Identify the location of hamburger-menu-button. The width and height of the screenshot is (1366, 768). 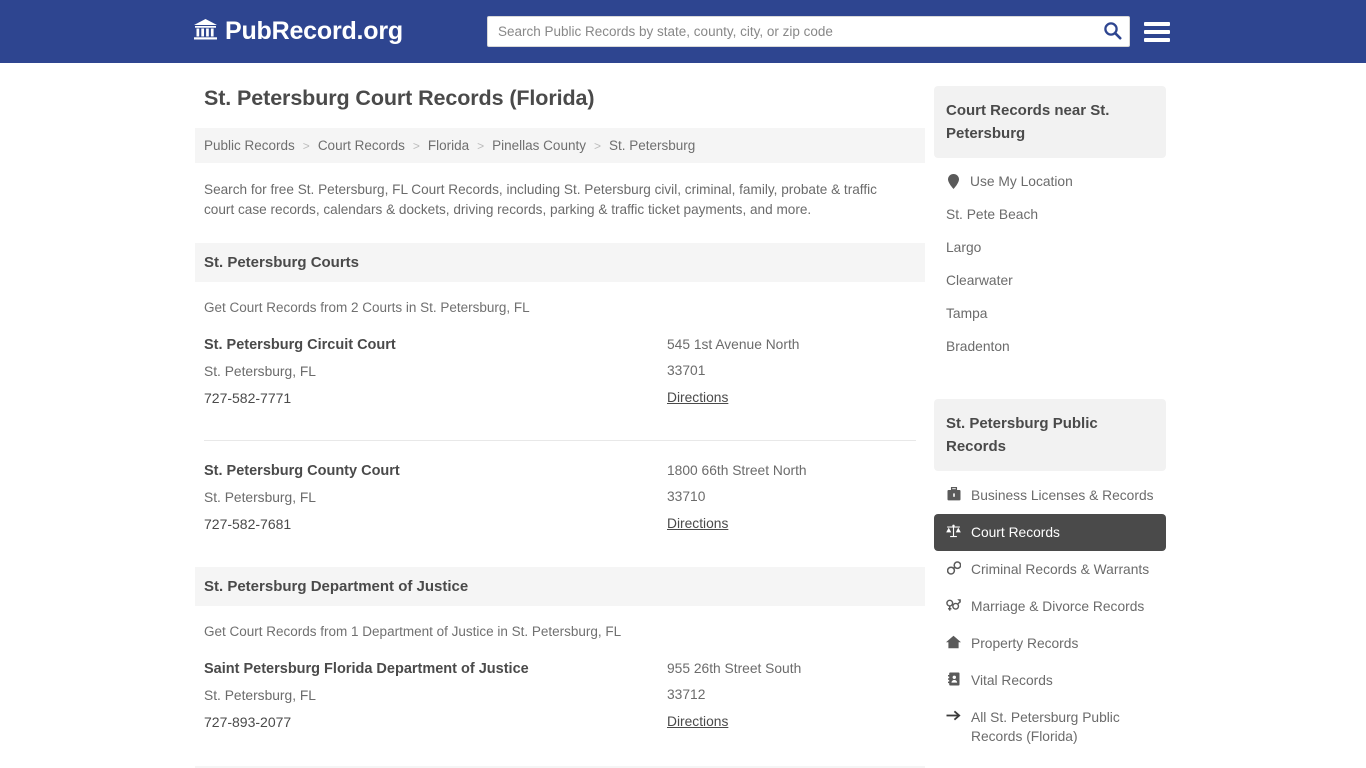
(1156, 32).